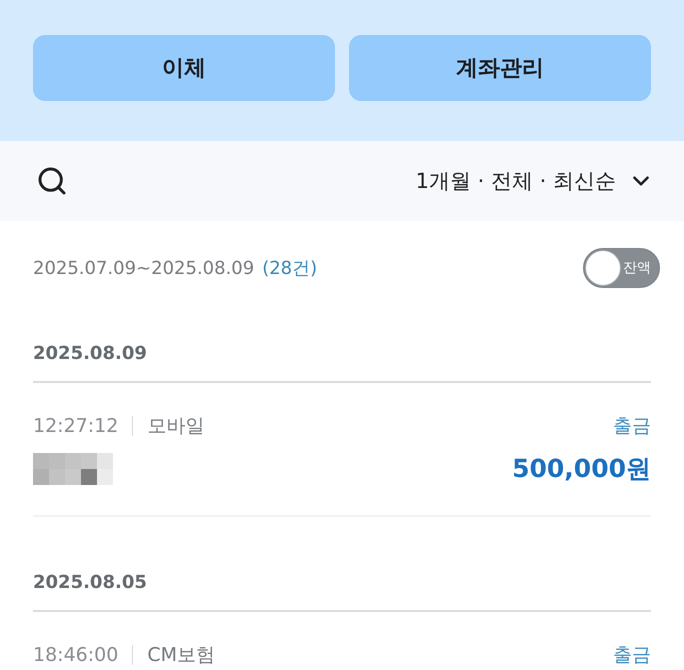  Describe the element at coordinates (290, 268) in the screenshot. I see `transaction-count: (28건)` at that location.